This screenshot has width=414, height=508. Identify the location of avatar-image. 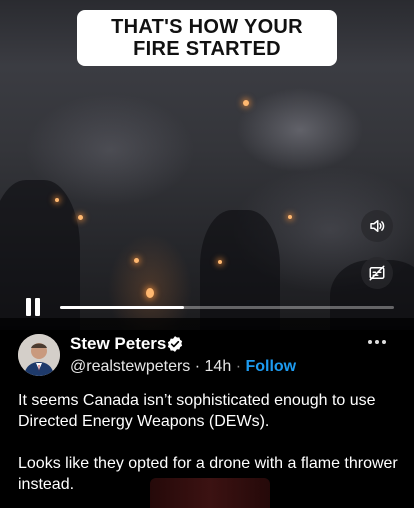
(39, 355).